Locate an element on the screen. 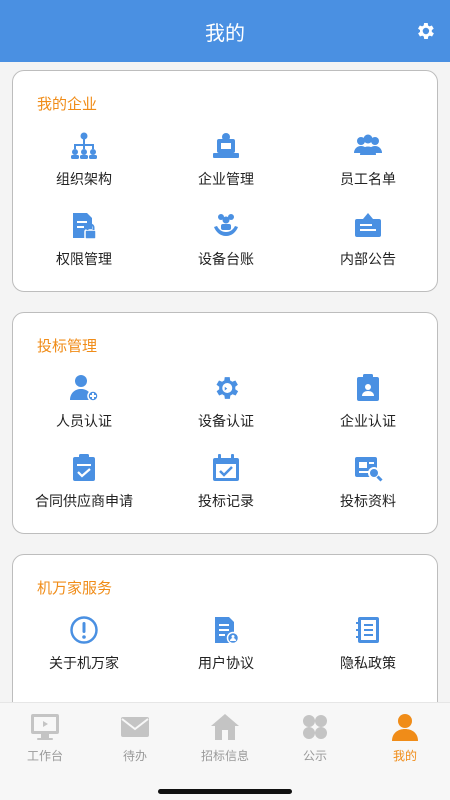 Image resolution: width=450 pixels, height=800 pixels. tab-workbench: 工作台 is located at coordinates (45, 734).